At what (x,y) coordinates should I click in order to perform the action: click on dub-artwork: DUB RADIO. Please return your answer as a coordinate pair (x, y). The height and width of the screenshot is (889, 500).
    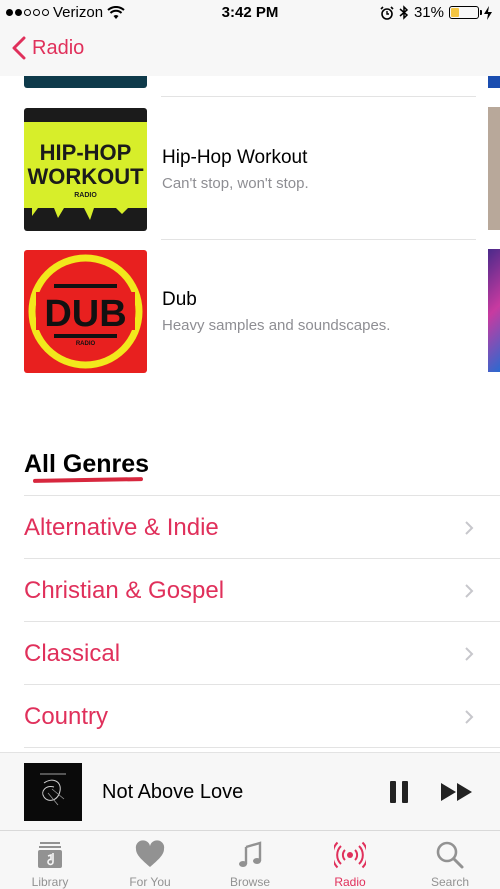
    Looking at the image, I should click on (85, 311).